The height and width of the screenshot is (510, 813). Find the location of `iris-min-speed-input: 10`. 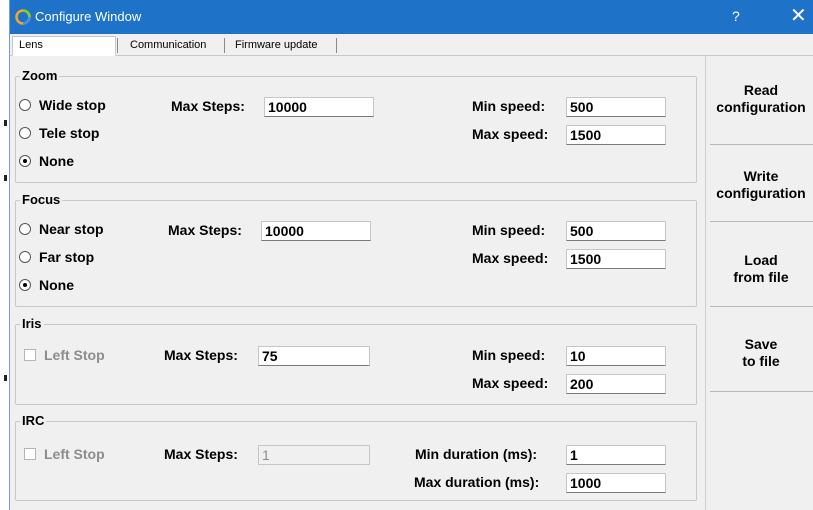

iris-min-speed-input: 10 is located at coordinates (616, 356).